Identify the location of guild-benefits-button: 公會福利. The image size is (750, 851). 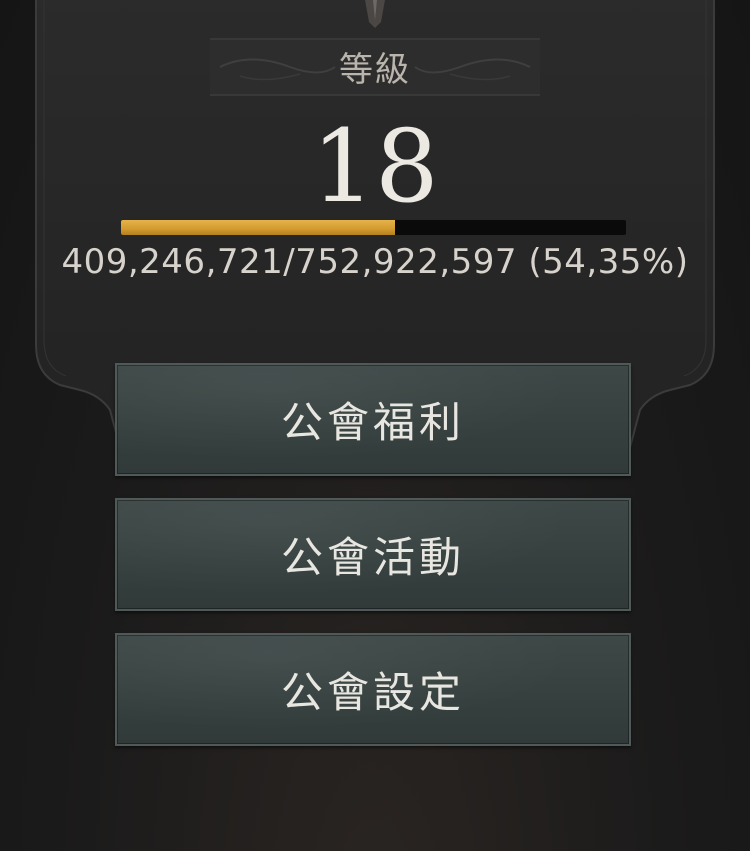
(373, 419).